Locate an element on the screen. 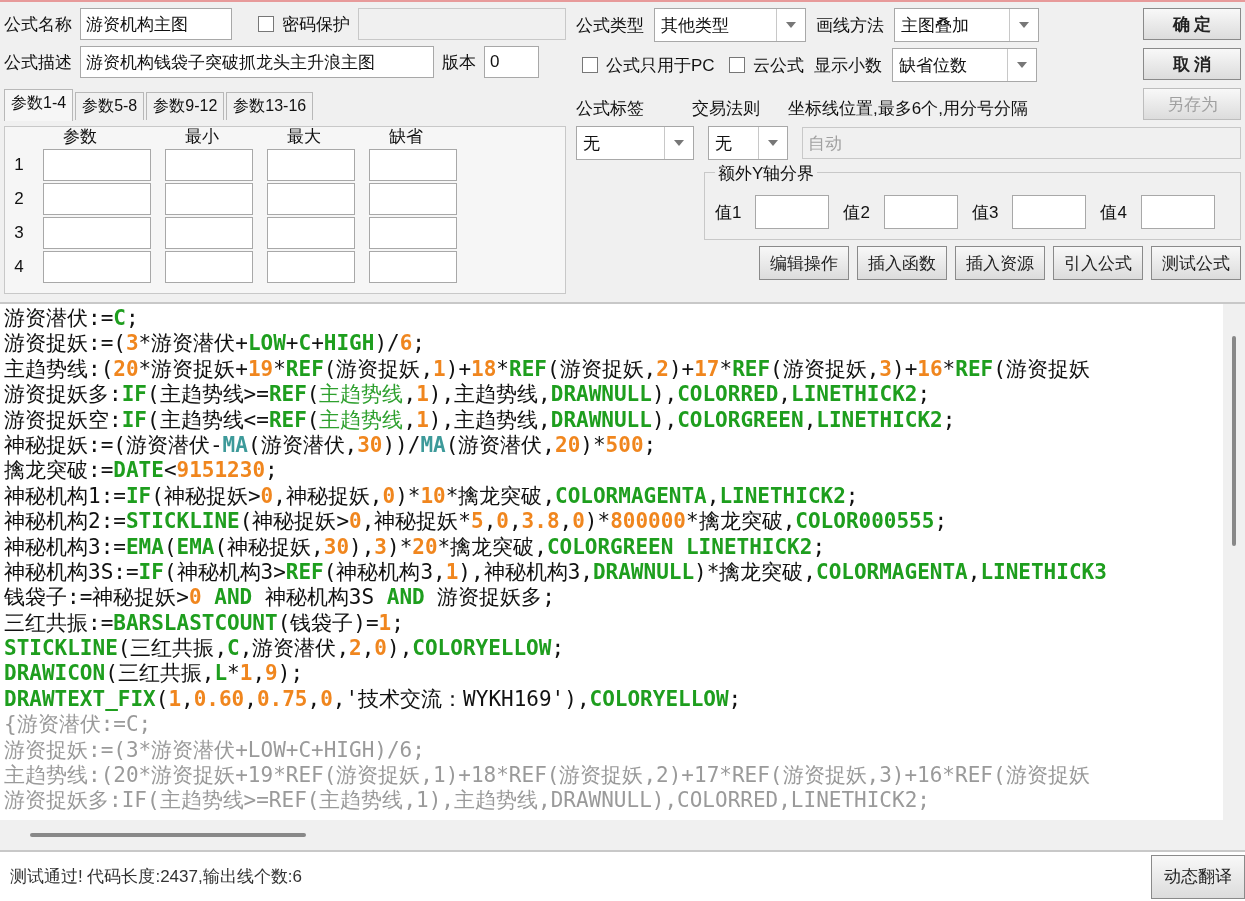 The width and height of the screenshot is (1245, 901). field-label: 画线方法 is located at coordinates (850, 25).